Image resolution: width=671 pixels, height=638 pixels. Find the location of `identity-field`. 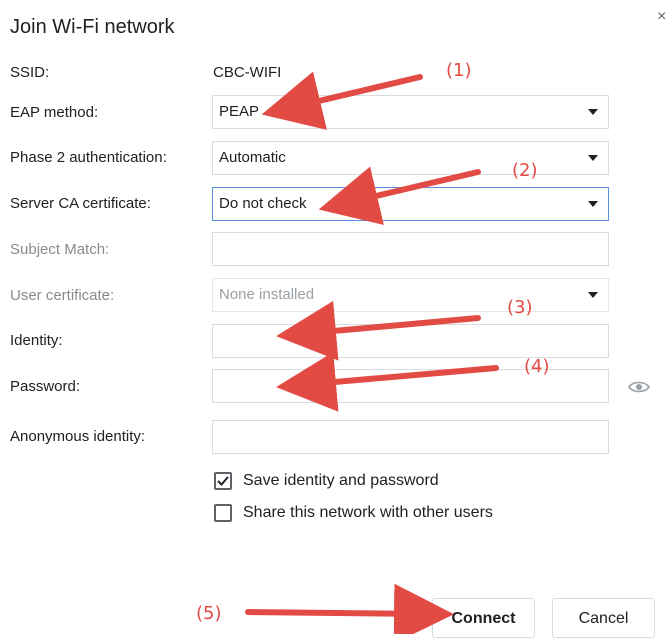

identity-field is located at coordinates (410, 341).